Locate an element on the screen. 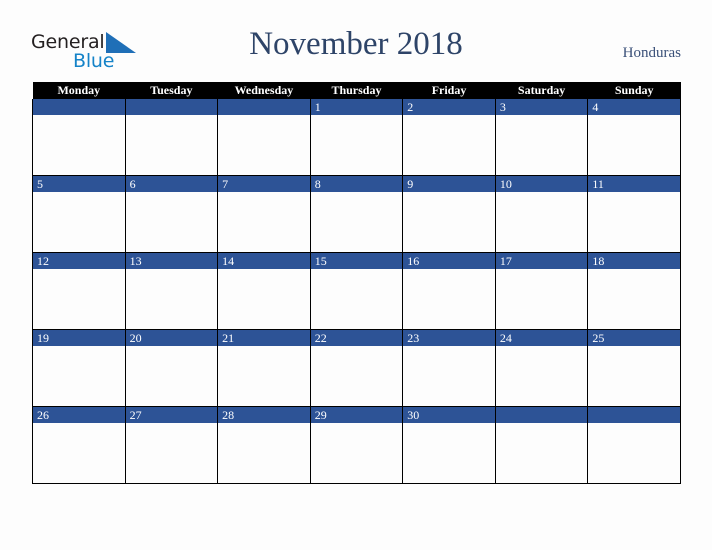 The width and height of the screenshot is (712, 550). calendar-day-cell: 8 is located at coordinates (356, 214).